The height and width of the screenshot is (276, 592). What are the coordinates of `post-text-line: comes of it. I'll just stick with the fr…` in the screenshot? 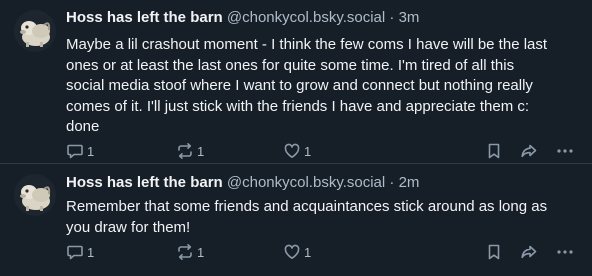 It's located at (298, 106).